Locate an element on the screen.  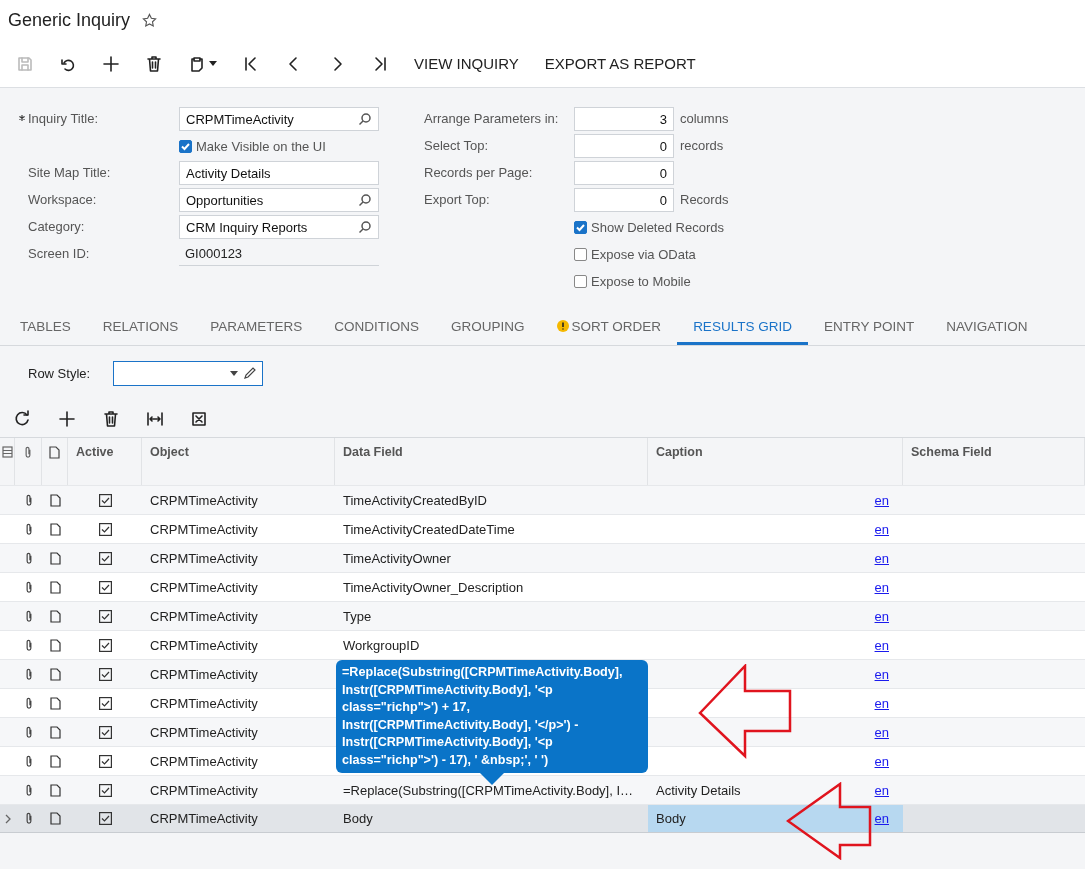
table-cell: WorkgroupID is located at coordinates (381, 645).